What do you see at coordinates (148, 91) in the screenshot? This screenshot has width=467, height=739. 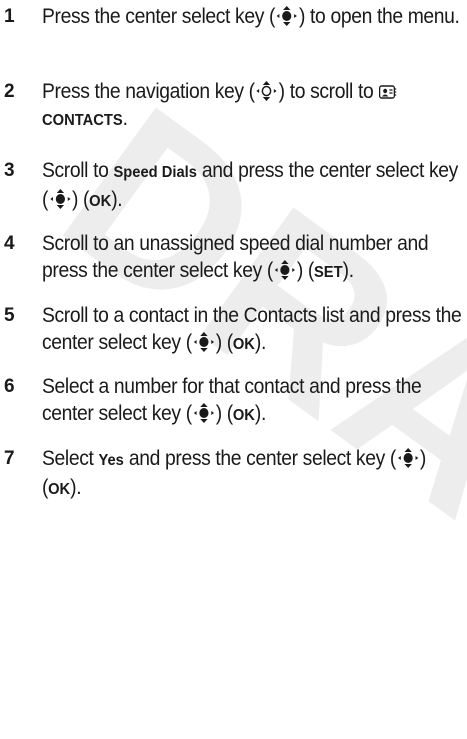 I see `step-text-segment: Press the navigation key (` at bounding box center [148, 91].